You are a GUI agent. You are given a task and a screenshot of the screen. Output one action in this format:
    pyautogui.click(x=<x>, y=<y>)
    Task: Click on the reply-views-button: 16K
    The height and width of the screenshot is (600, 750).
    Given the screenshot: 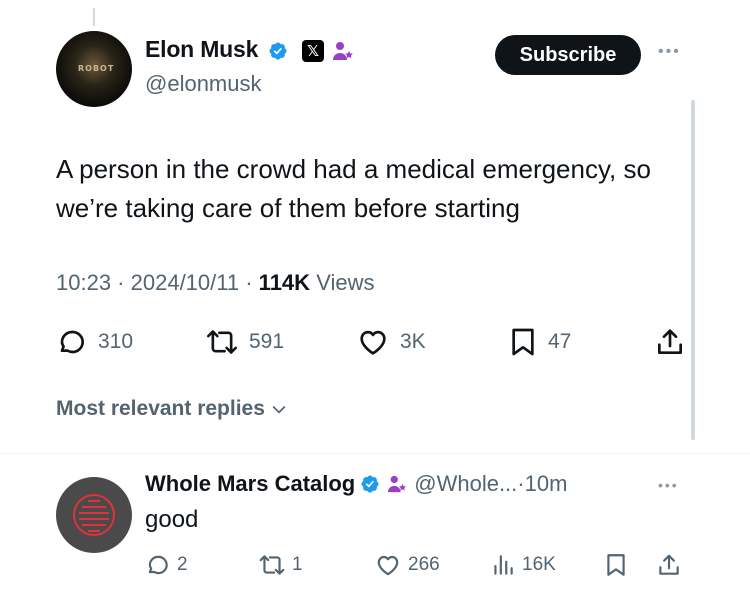 What is the action you would take?
    pyautogui.click(x=523, y=565)
    